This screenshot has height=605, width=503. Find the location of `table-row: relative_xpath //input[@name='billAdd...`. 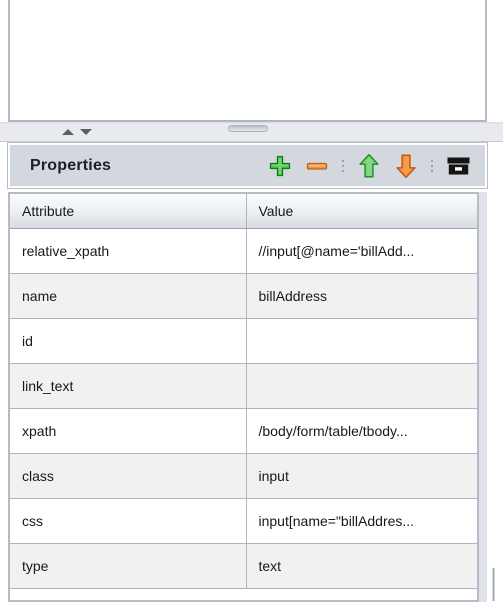

table-row: relative_xpath //input[@name='billAdd... is located at coordinates (243, 251).